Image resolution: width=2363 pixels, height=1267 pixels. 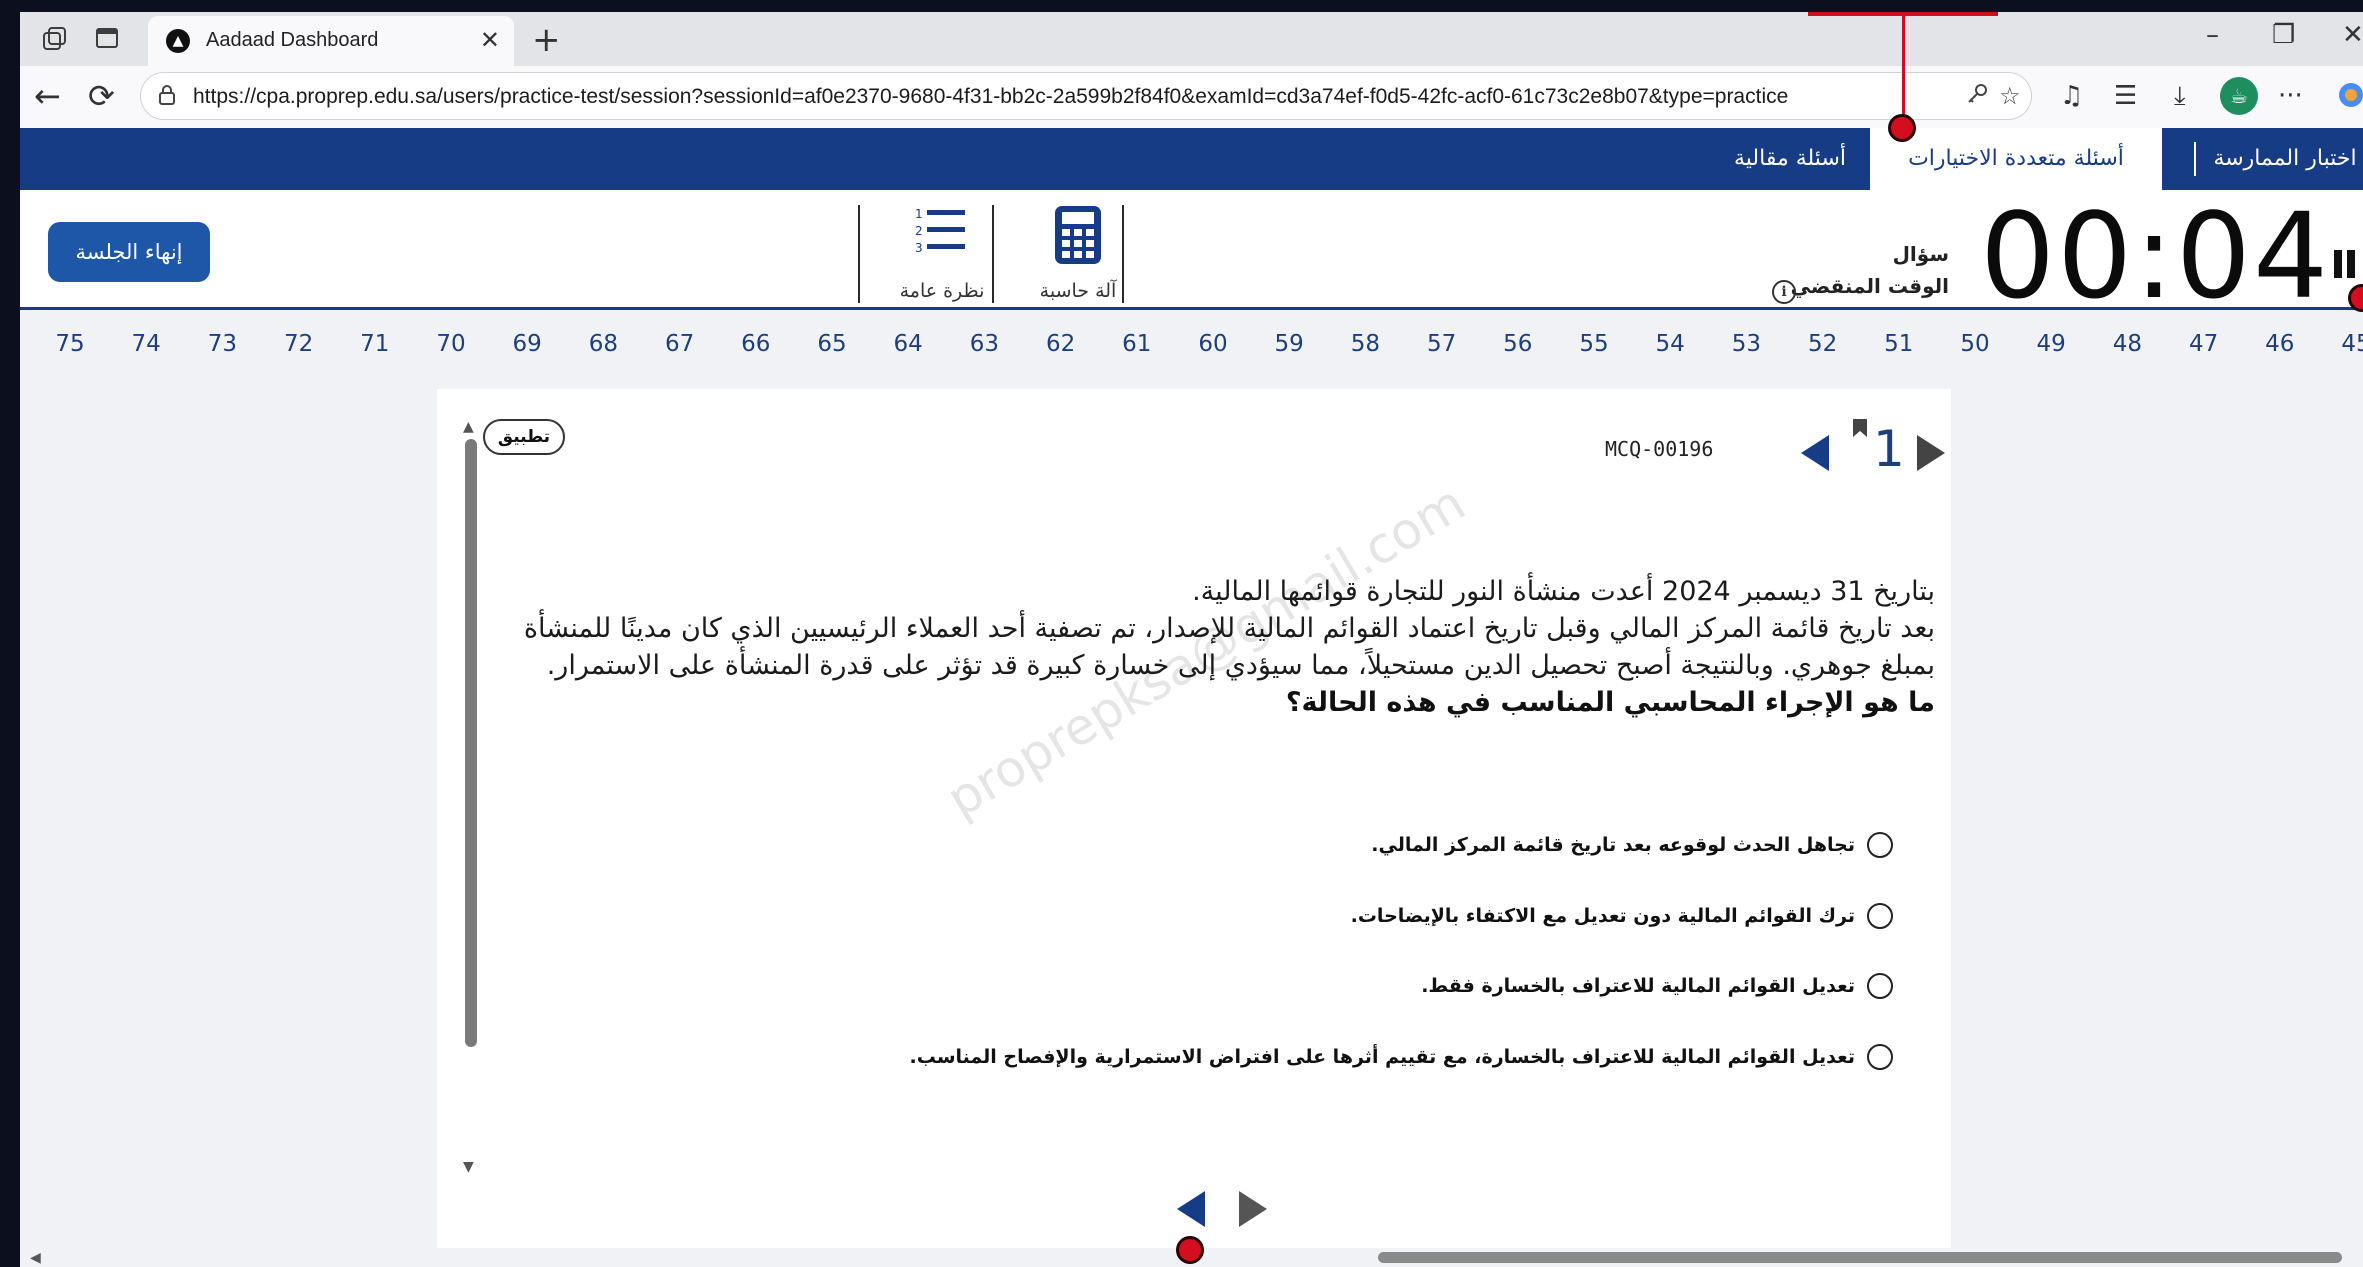 I want to click on svg-text: 2, so click(x=919, y=231).